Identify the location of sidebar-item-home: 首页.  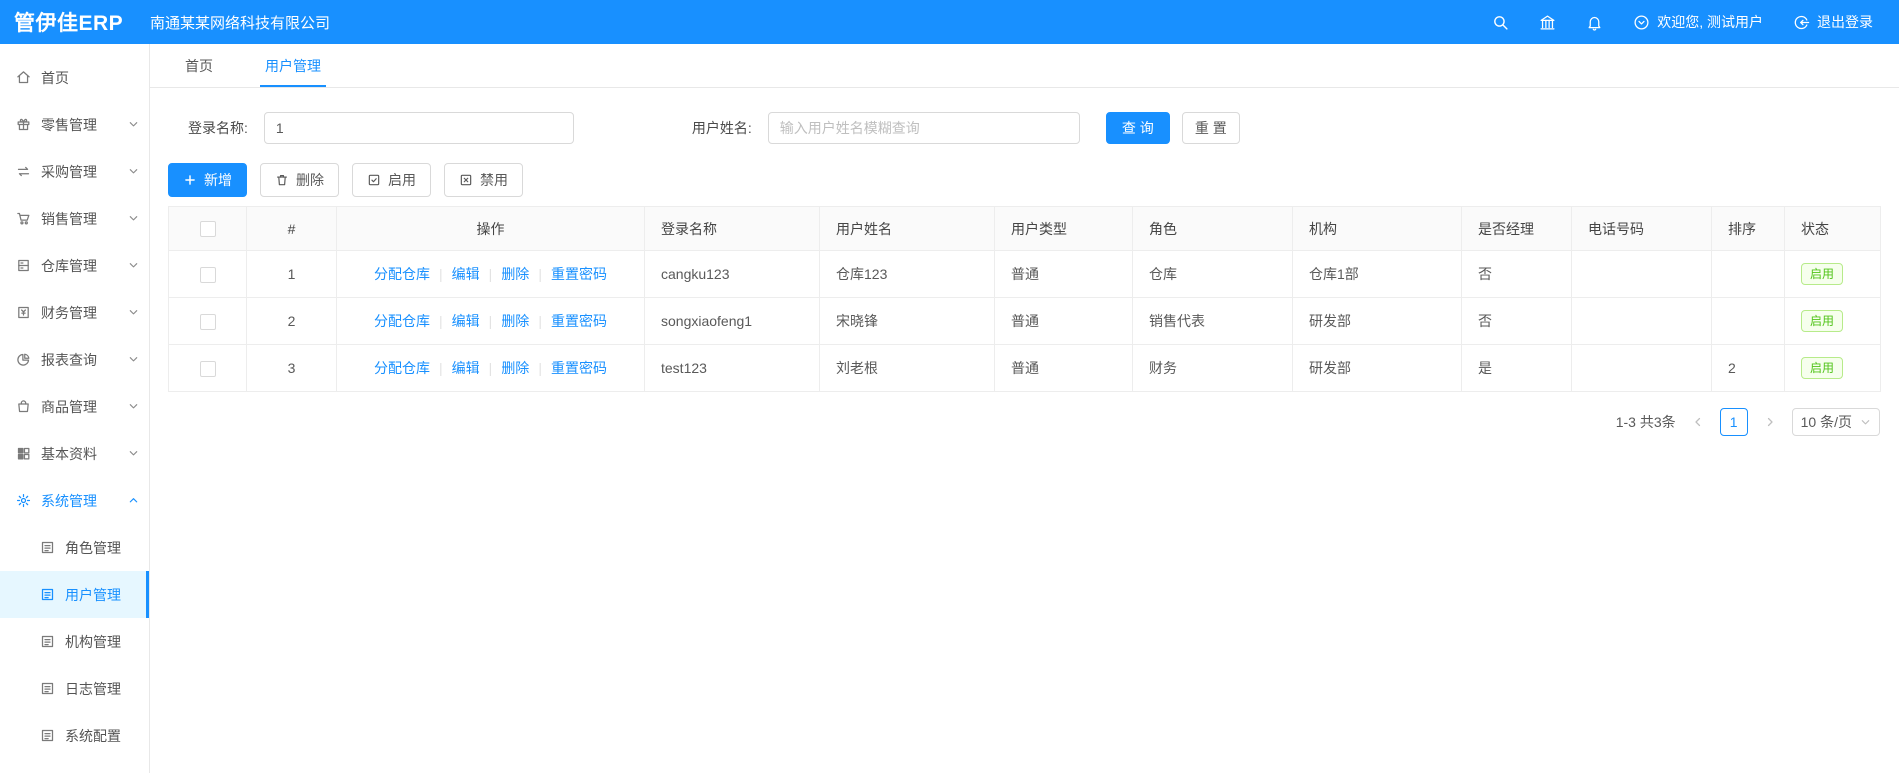
(74, 77).